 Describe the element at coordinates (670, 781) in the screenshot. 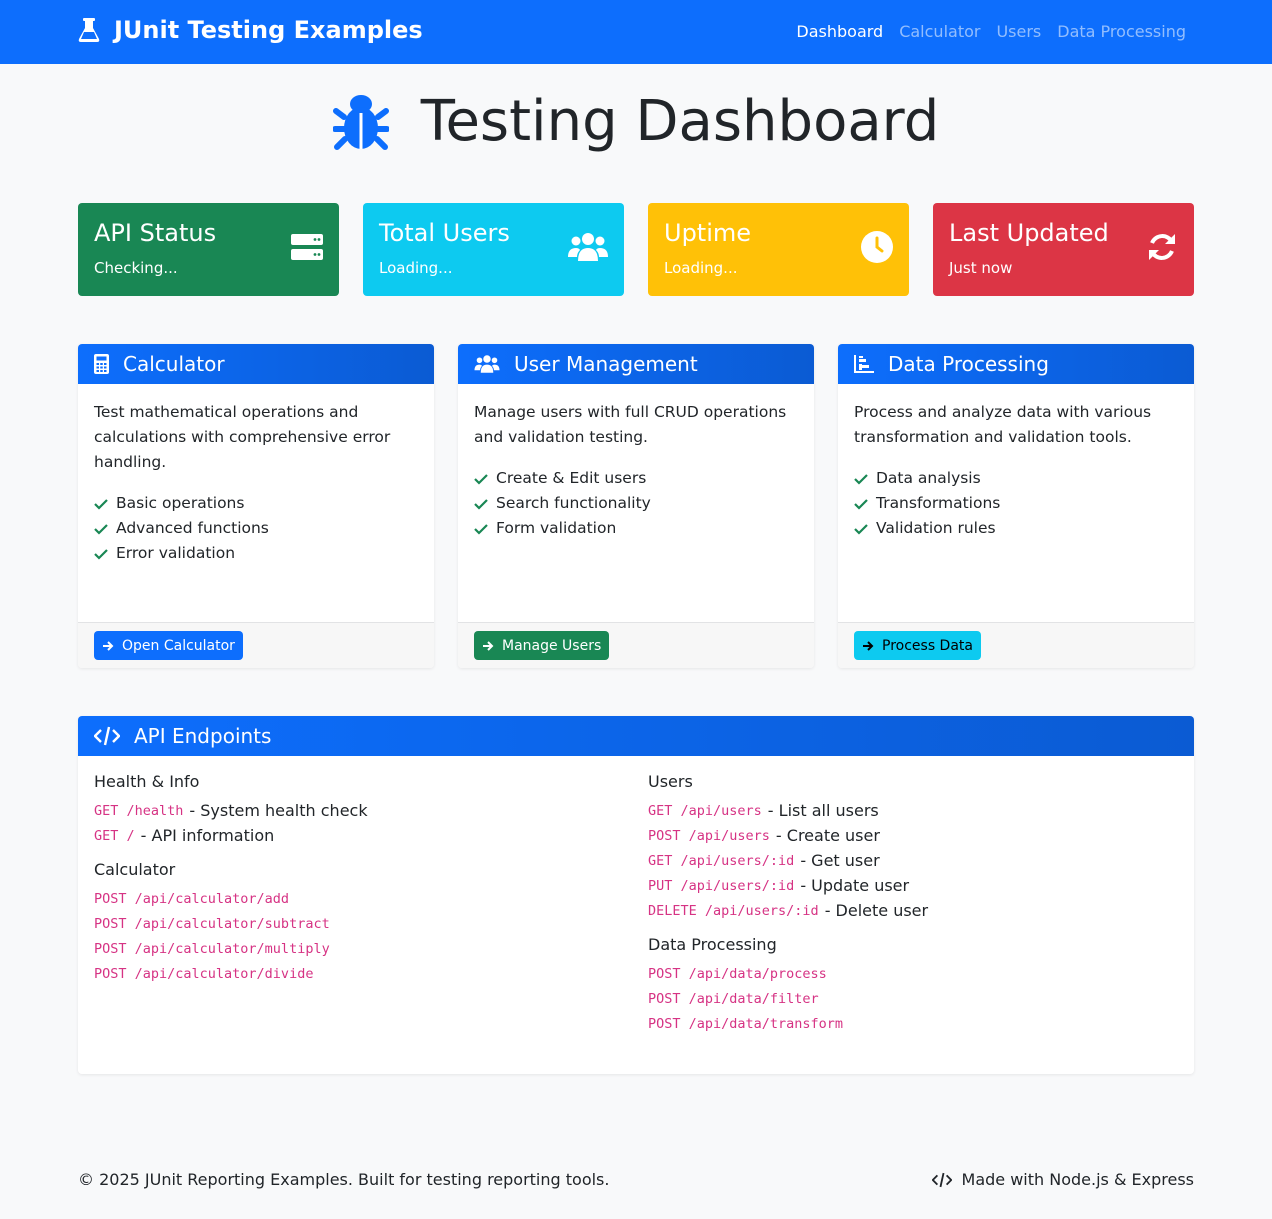

I see `group-heading: Users` at that location.